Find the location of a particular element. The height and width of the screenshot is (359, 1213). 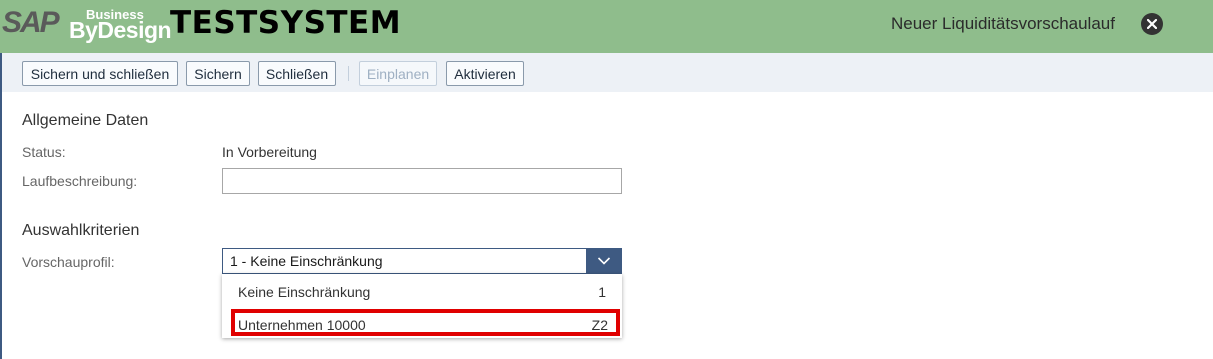

window-title: Neuer Liquiditätsvorschaulauf is located at coordinates (1003, 23).